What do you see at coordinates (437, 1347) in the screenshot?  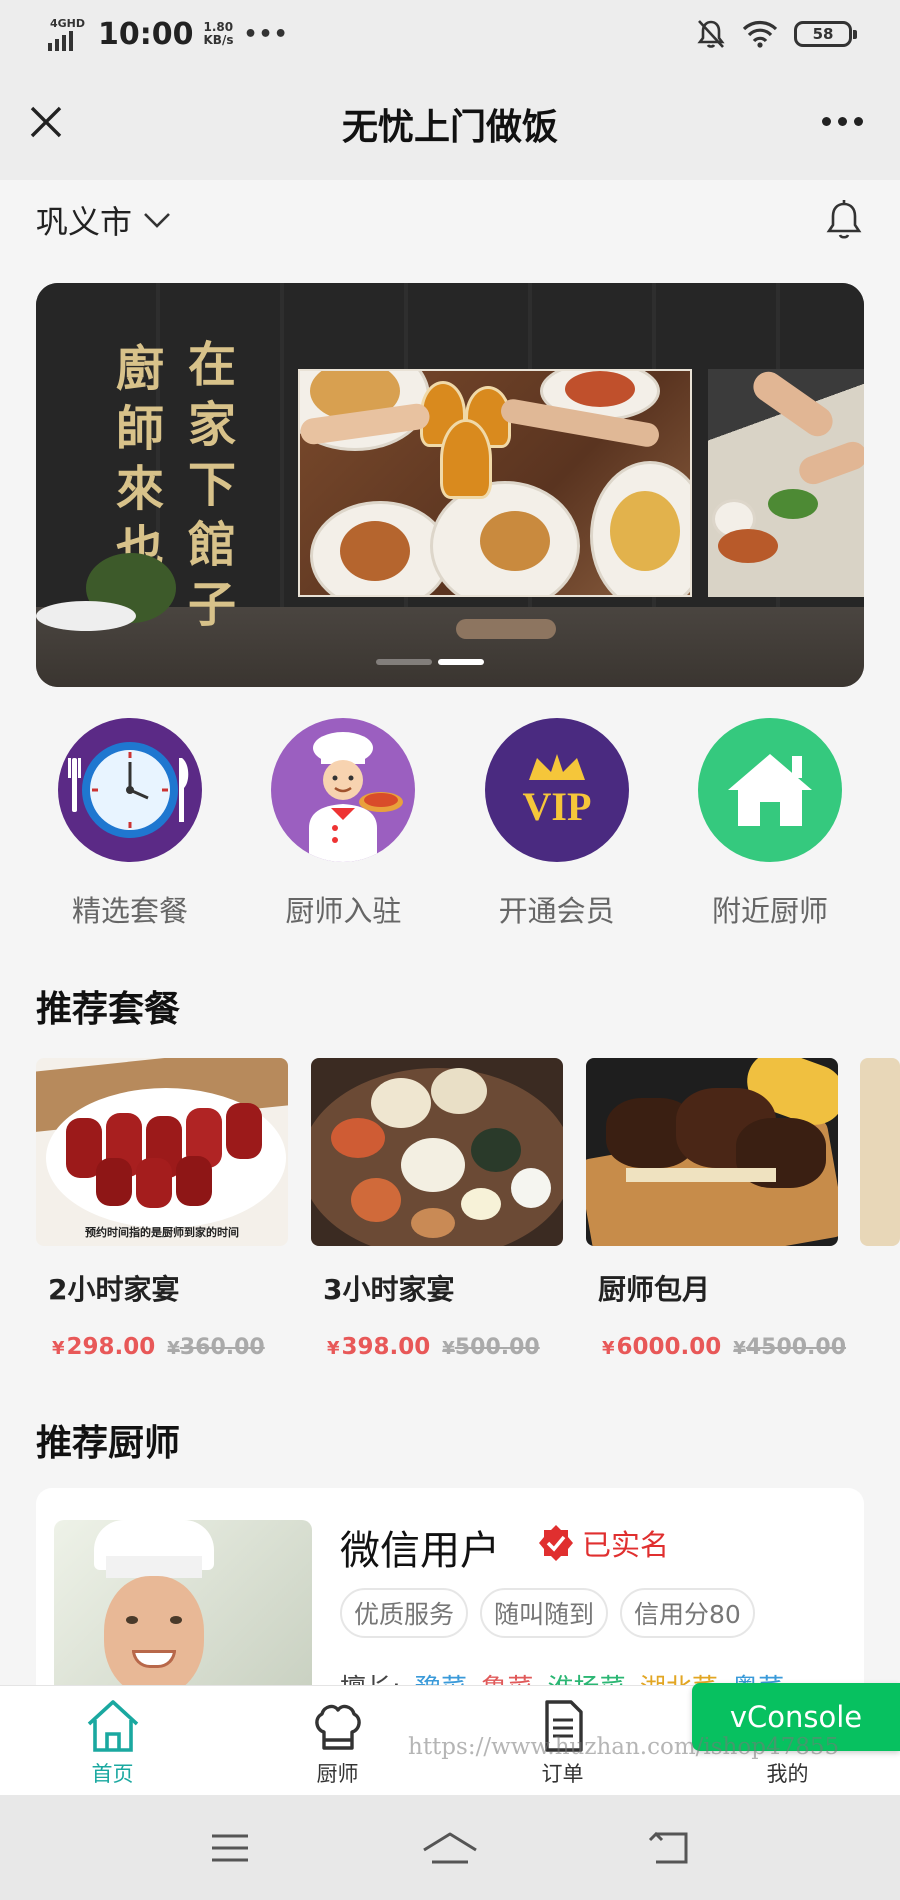 I see `package-prices: ¥398.00 ¥500.00` at bounding box center [437, 1347].